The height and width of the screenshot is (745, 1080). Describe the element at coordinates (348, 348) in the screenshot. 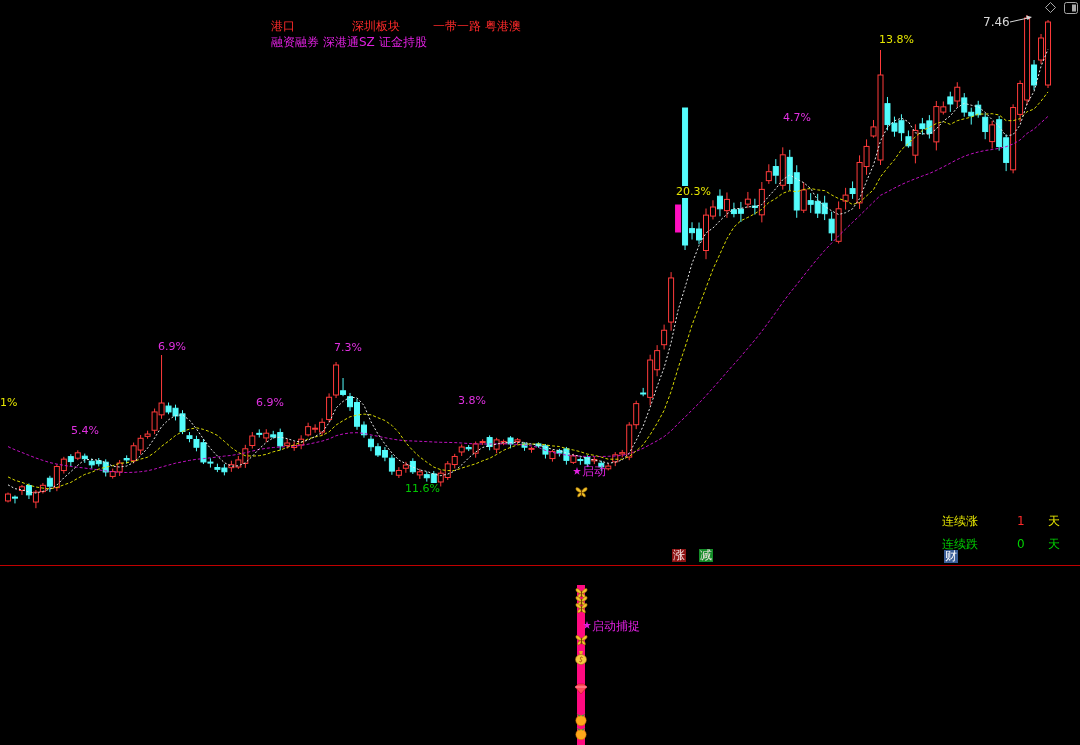

I see `percent-change-label: 7.3%` at that location.